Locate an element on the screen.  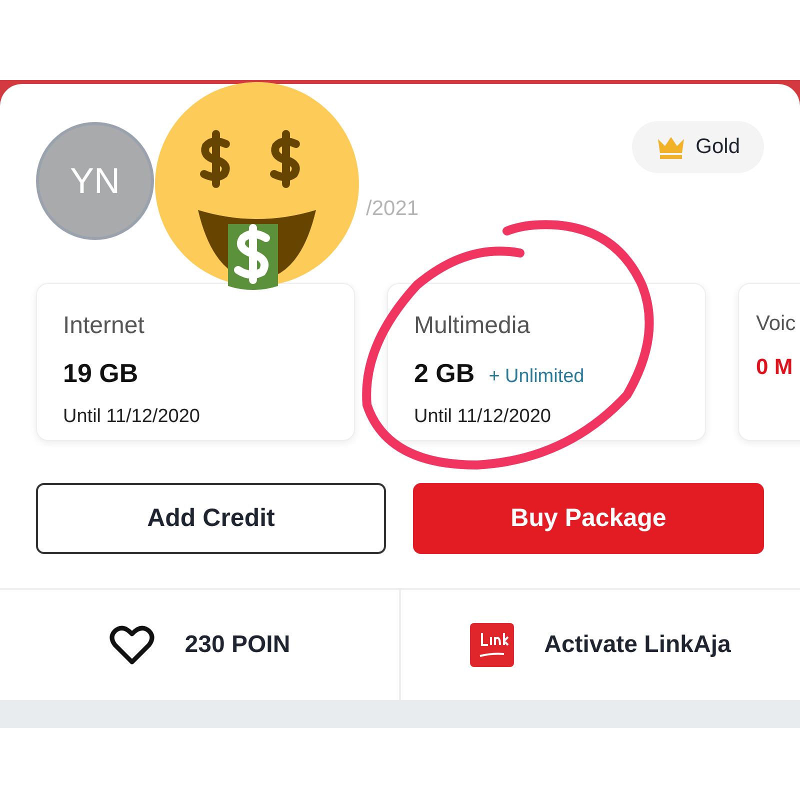
tier-badge: Gold is located at coordinates (698, 147).